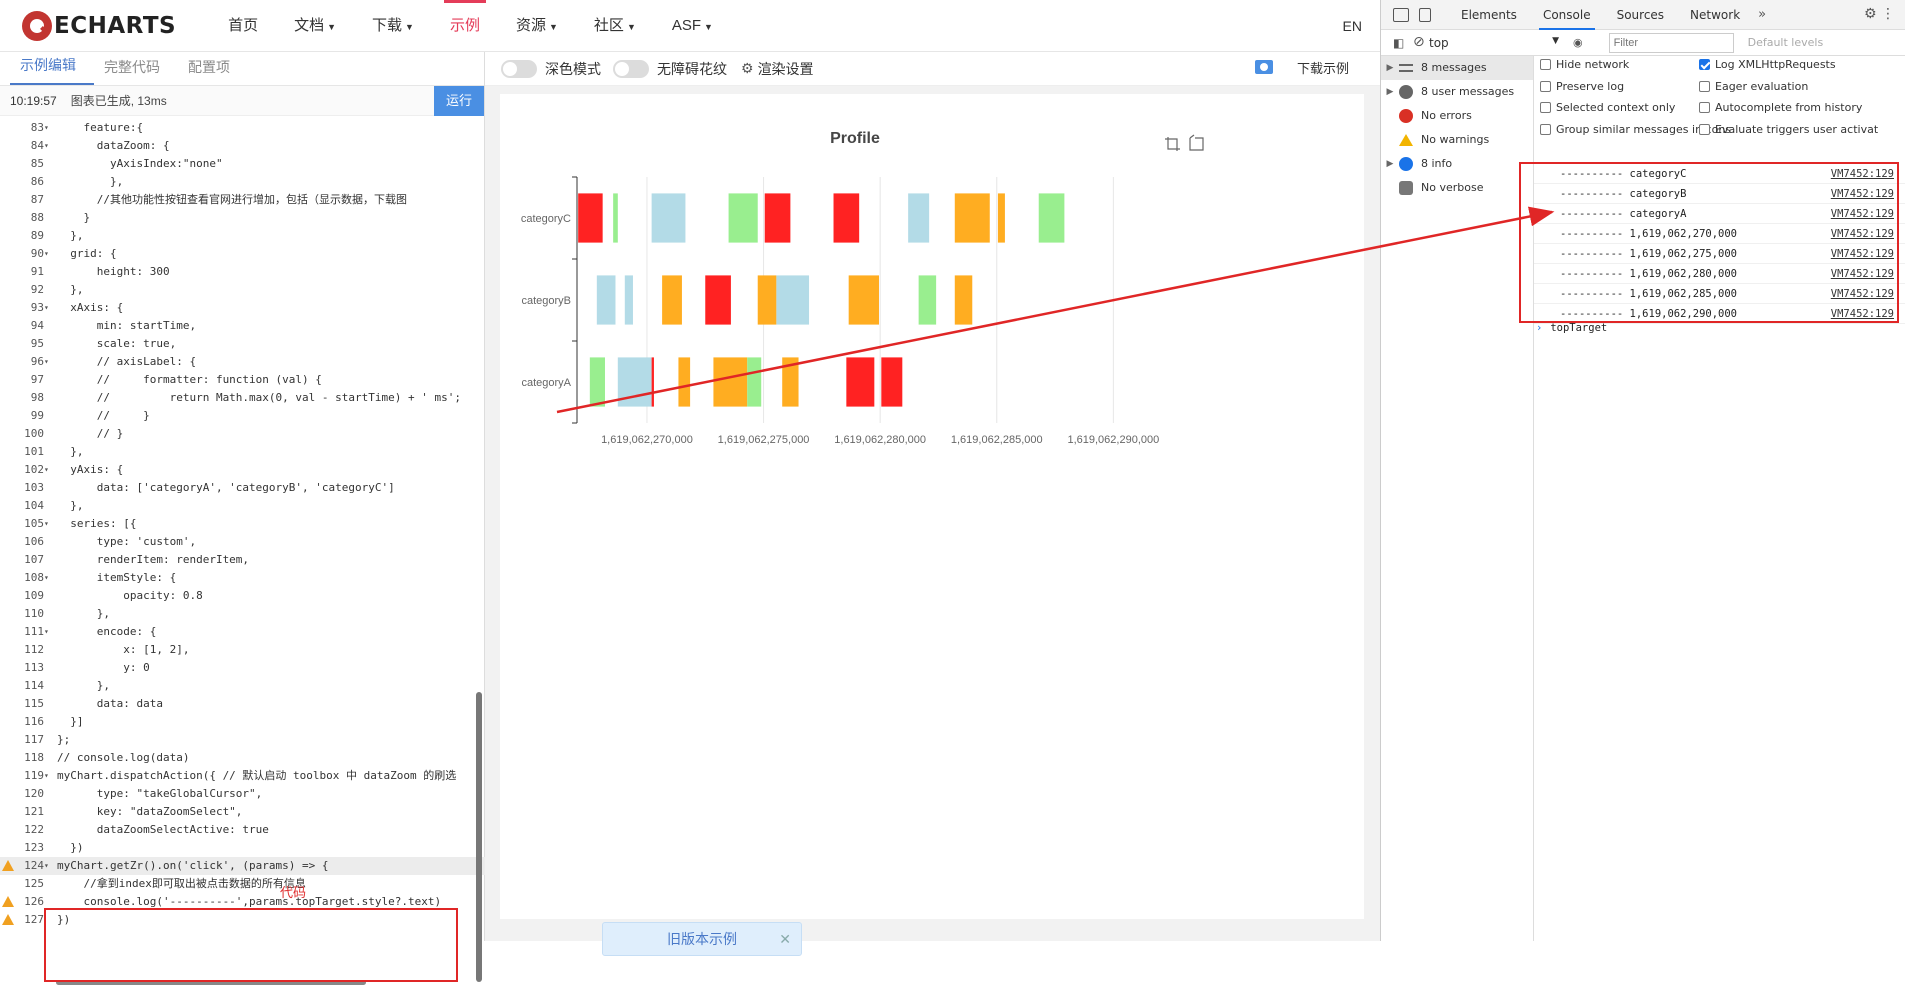 This screenshot has width=1905, height=985. What do you see at coordinates (1196, 142) in the screenshot?
I see `zoom-reset-icon` at bounding box center [1196, 142].